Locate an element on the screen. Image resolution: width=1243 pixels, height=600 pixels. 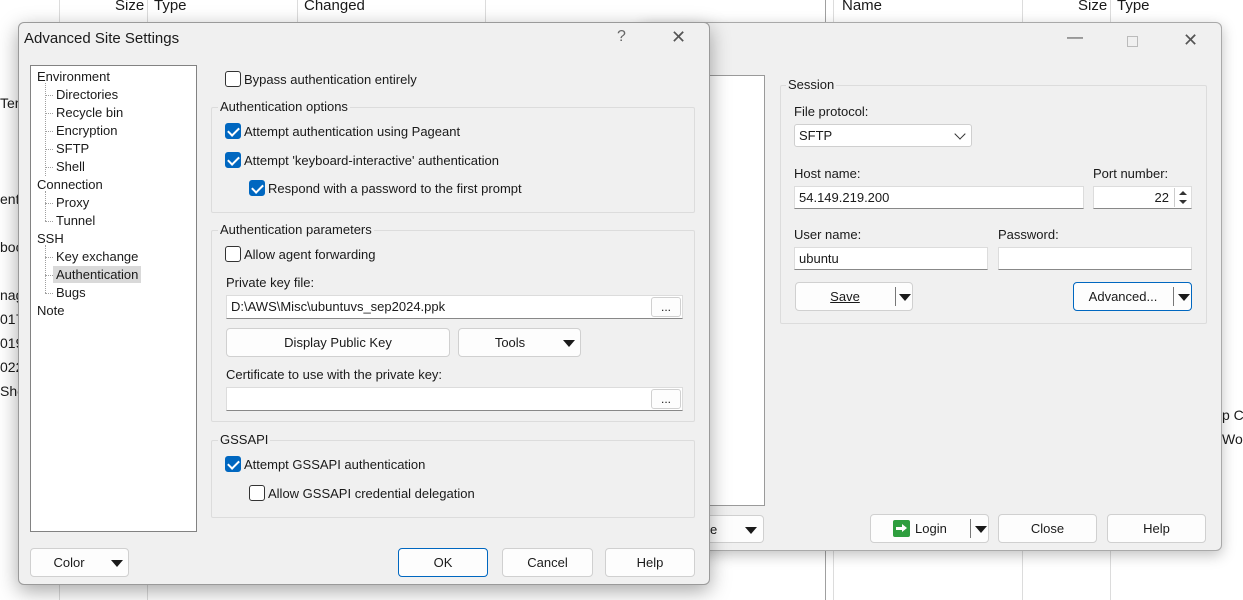
tree-item-environment: Environment is located at coordinates (73, 76).